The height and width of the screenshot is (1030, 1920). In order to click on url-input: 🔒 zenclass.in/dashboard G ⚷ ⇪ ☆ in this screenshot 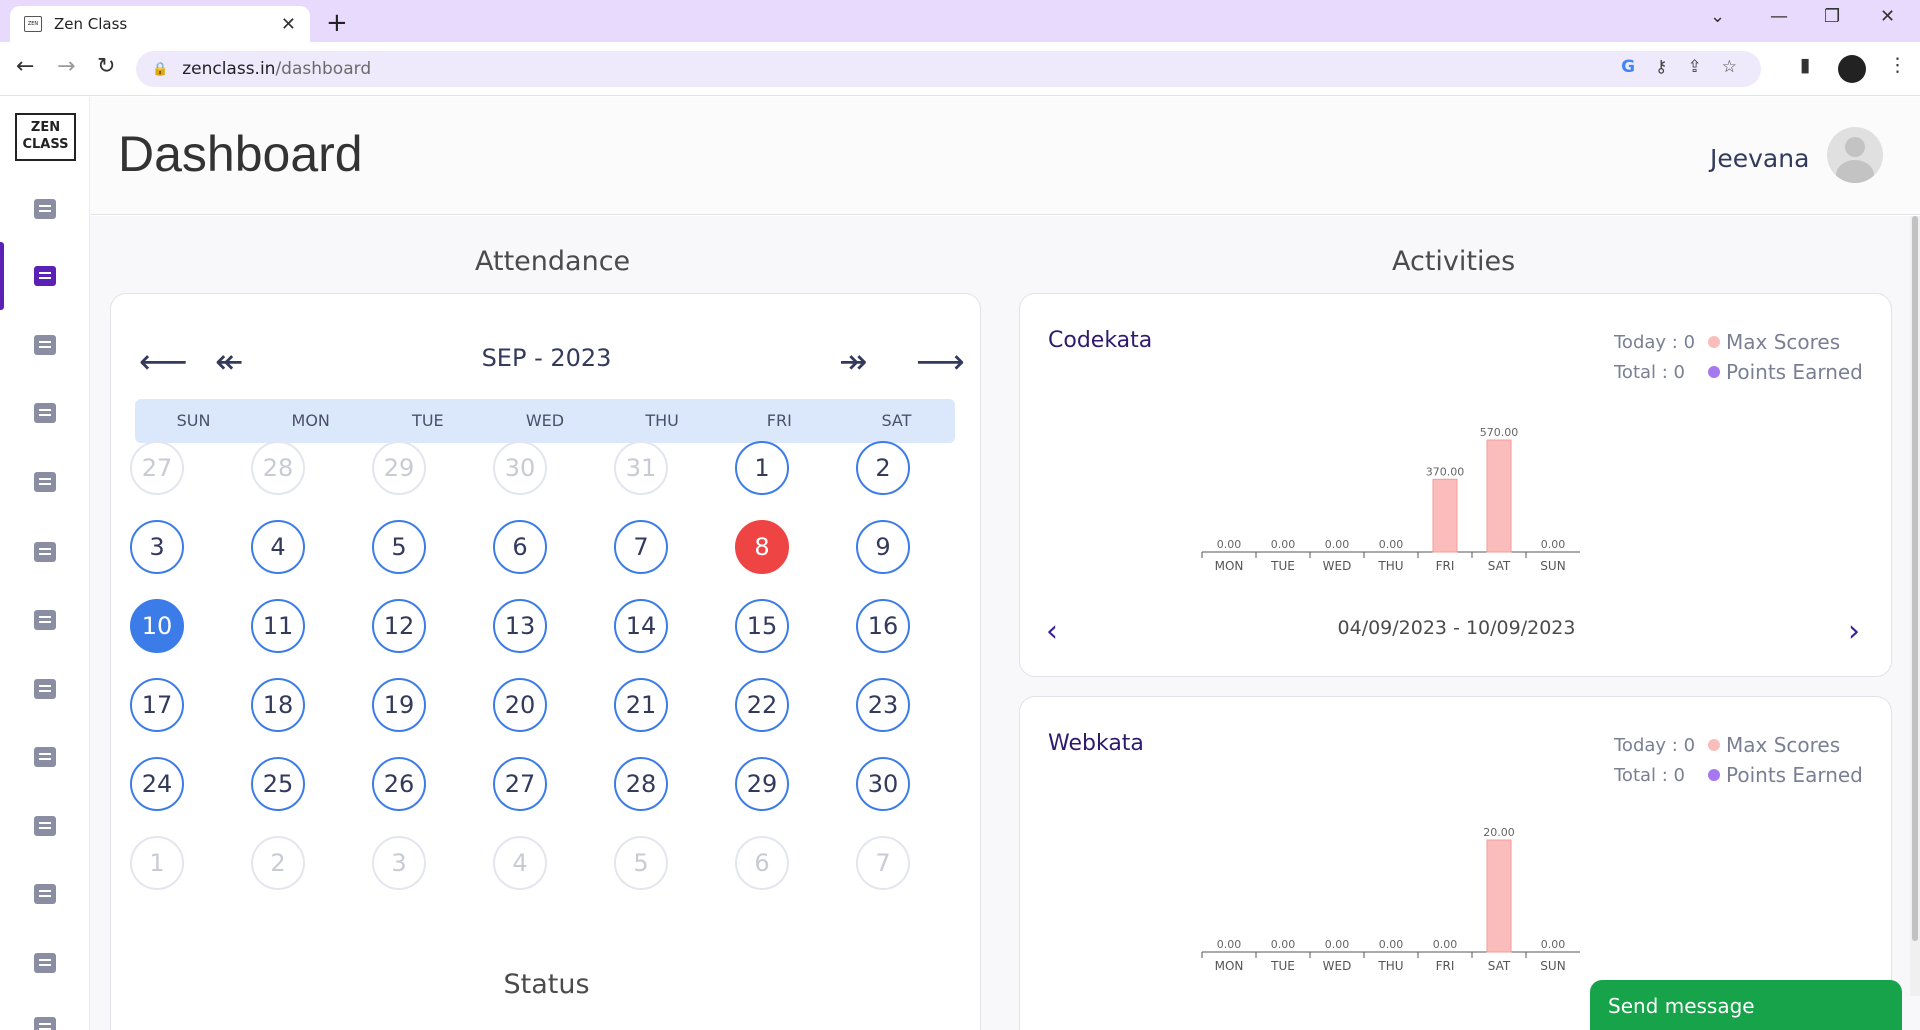, I will do `click(948, 69)`.